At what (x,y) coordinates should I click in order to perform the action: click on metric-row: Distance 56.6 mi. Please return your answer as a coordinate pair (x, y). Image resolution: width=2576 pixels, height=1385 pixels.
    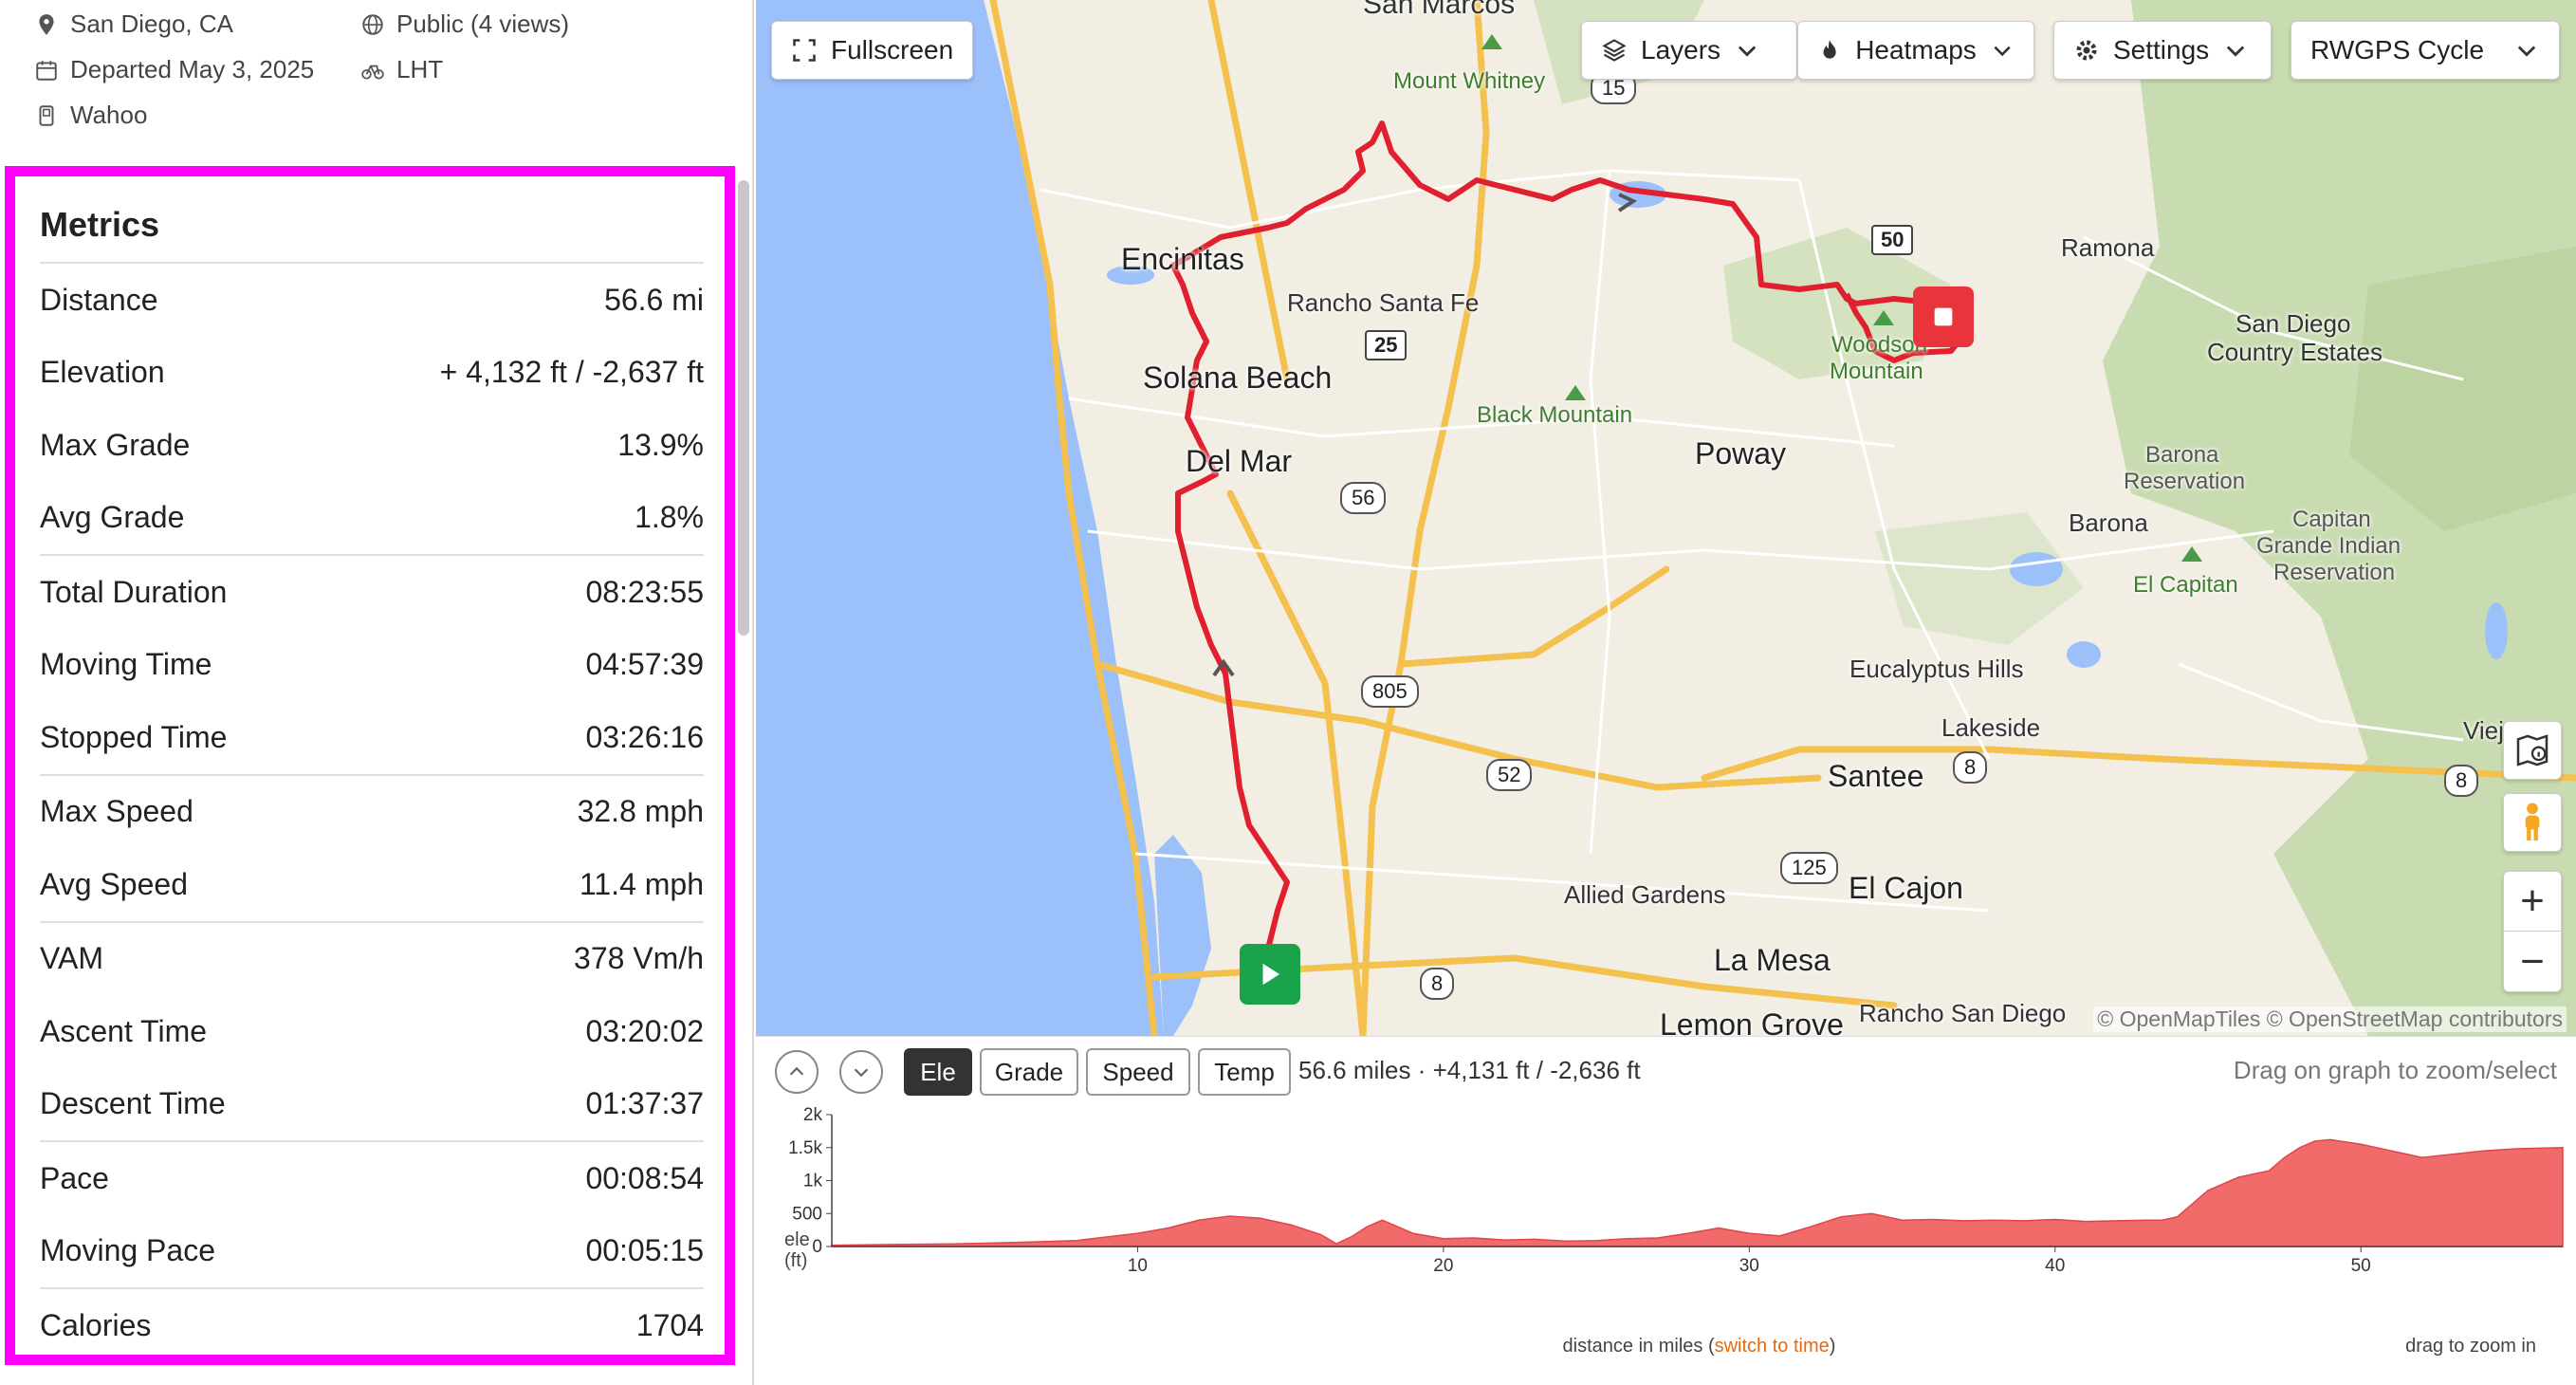
    Looking at the image, I should click on (372, 301).